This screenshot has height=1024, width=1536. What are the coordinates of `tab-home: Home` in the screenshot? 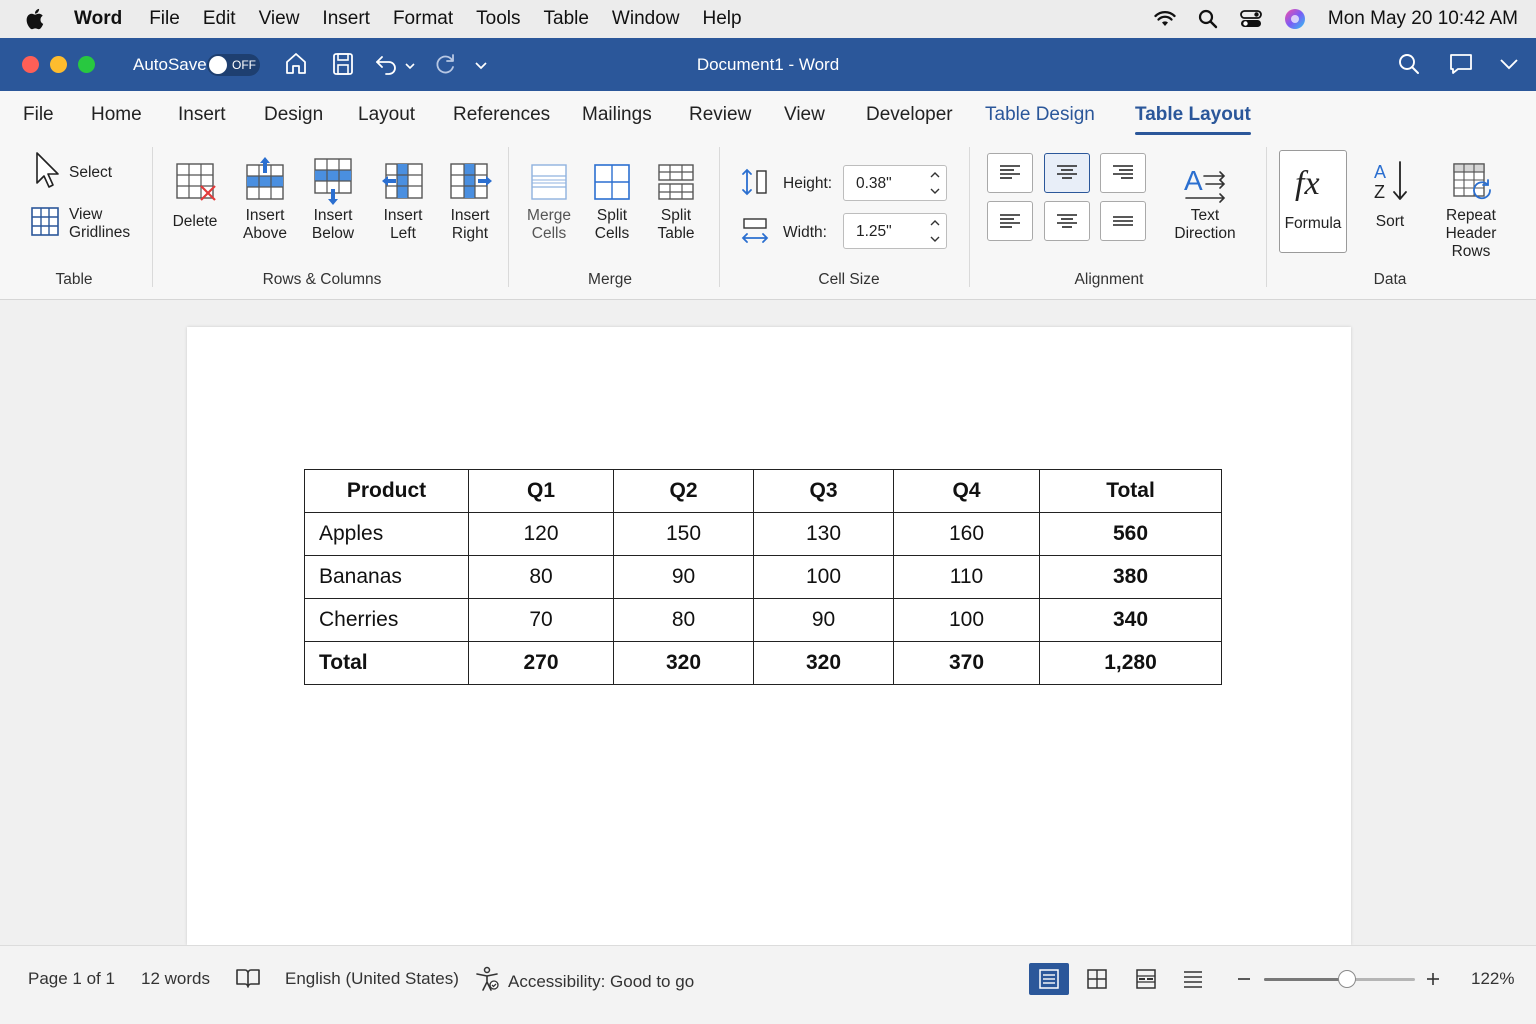 It's located at (116, 115).